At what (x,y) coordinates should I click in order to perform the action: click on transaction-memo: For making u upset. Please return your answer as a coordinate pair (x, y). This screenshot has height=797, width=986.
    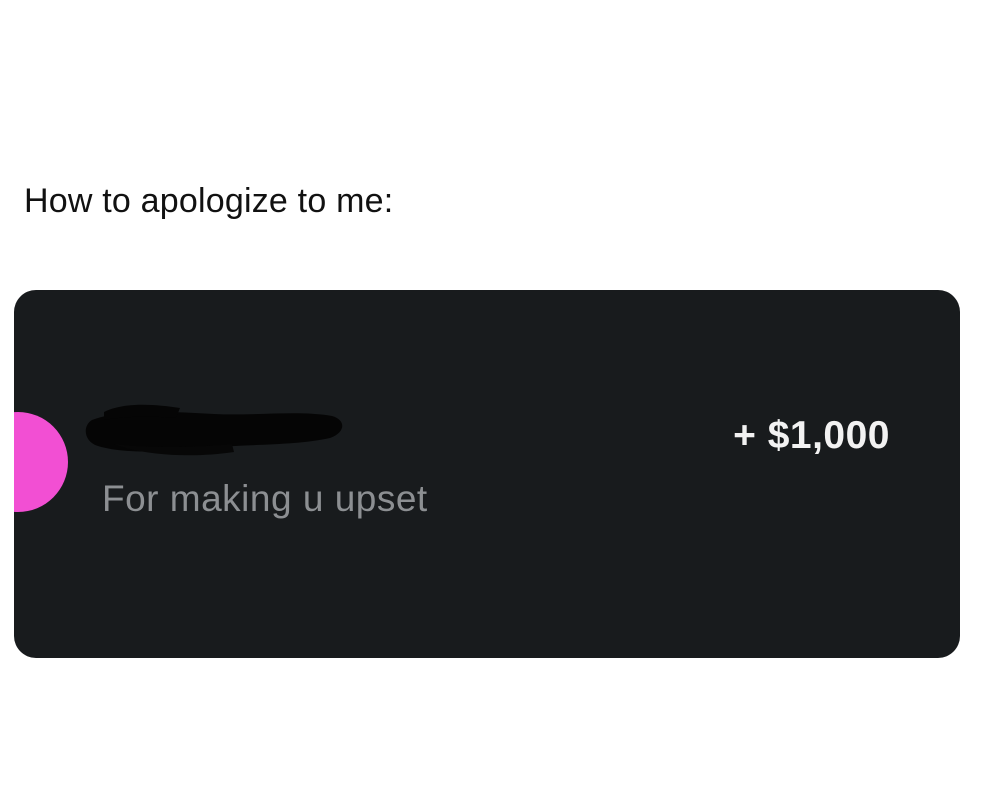
    Looking at the image, I should click on (265, 498).